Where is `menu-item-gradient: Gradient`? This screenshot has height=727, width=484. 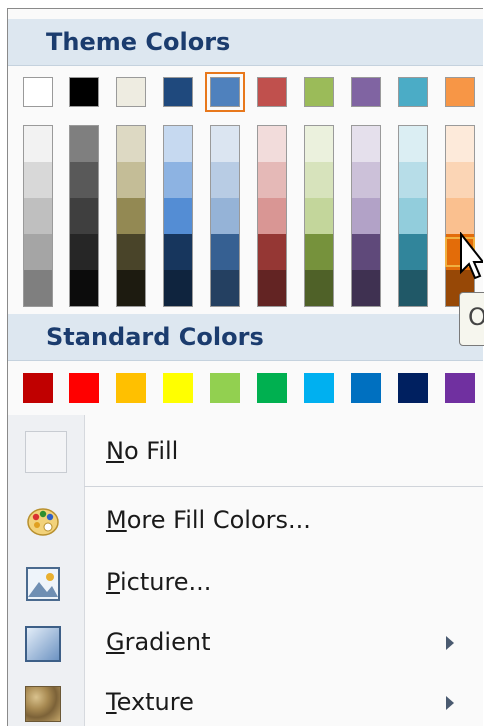
menu-item-gradient: Gradient is located at coordinates (245, 644).